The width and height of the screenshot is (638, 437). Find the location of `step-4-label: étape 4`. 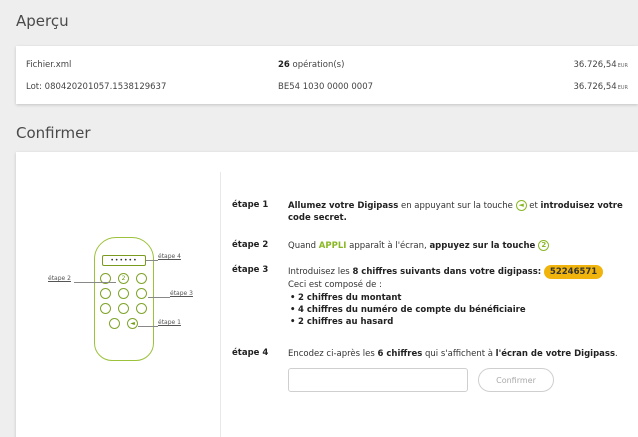

step-4-label: étape 4 is located at coordinates (250, 353).